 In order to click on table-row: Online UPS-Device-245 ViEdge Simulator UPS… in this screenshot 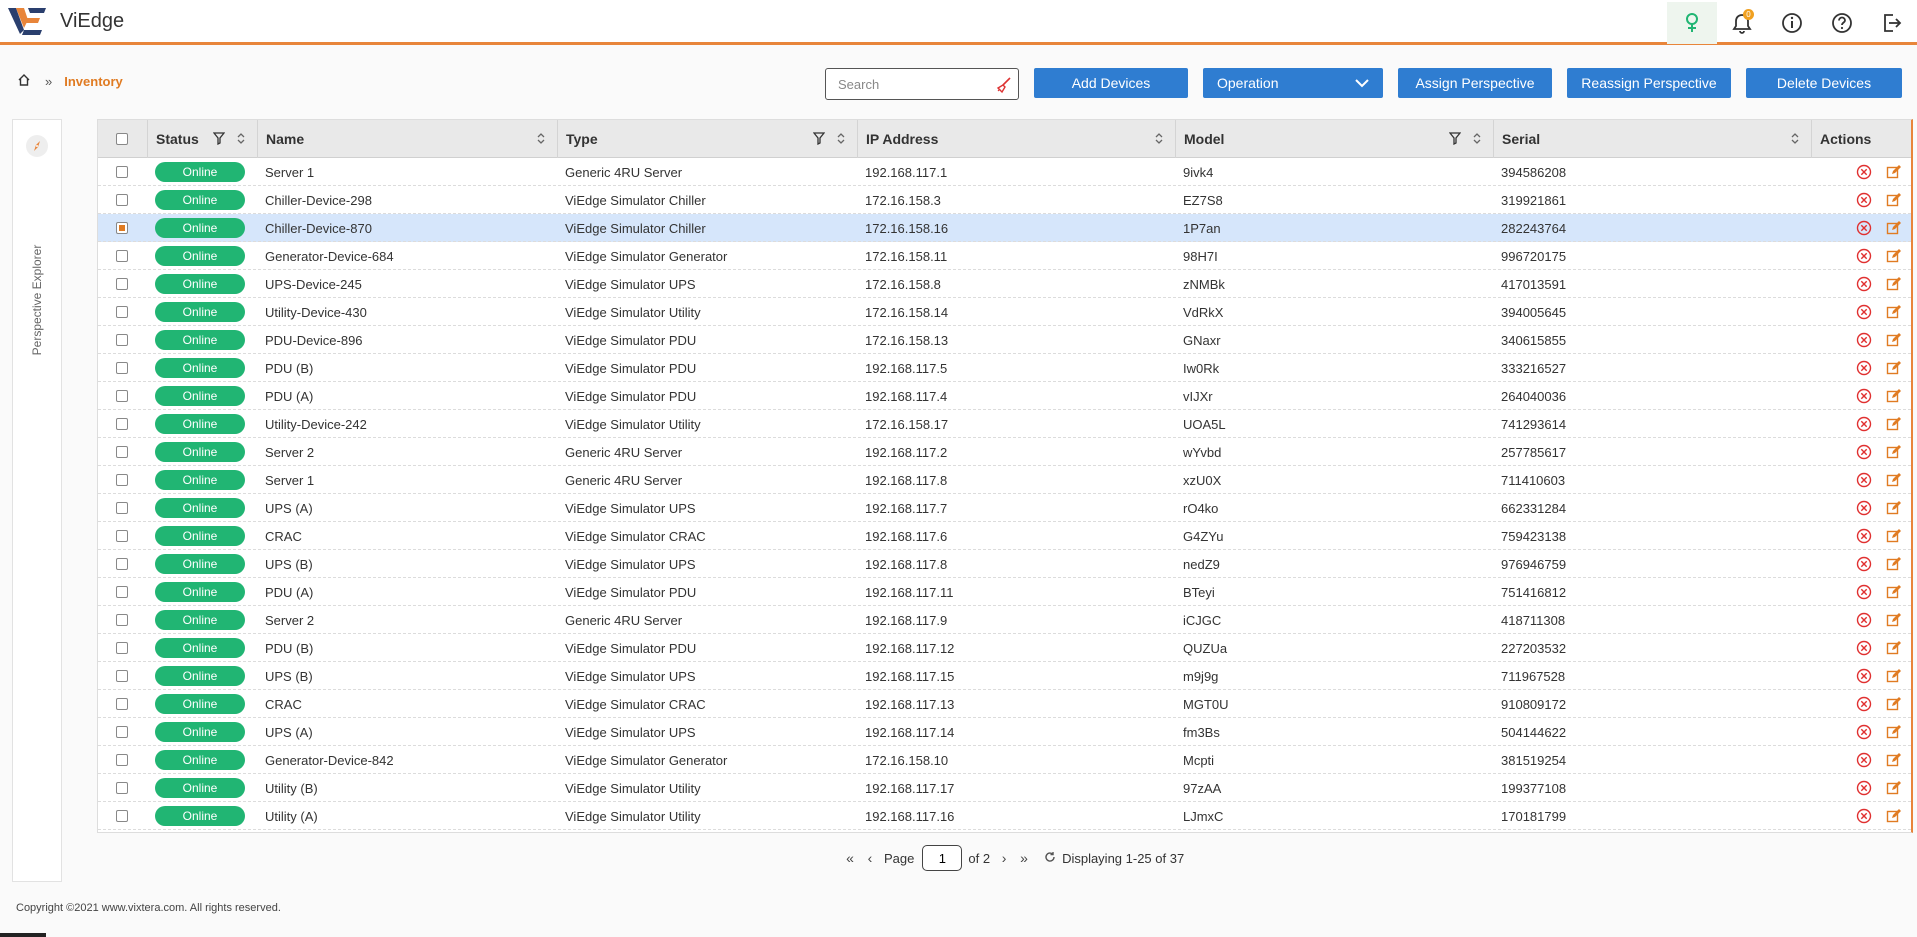, I will do `click(1004, 284)`.